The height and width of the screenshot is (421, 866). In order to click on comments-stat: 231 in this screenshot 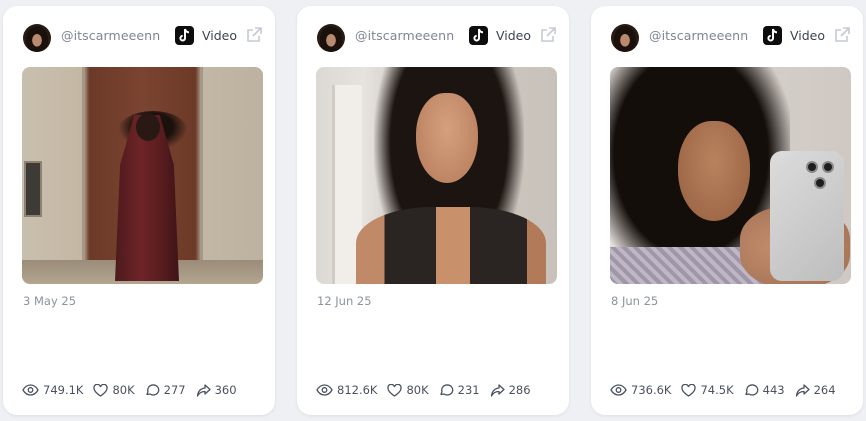, I will do `click(459, 390)`.